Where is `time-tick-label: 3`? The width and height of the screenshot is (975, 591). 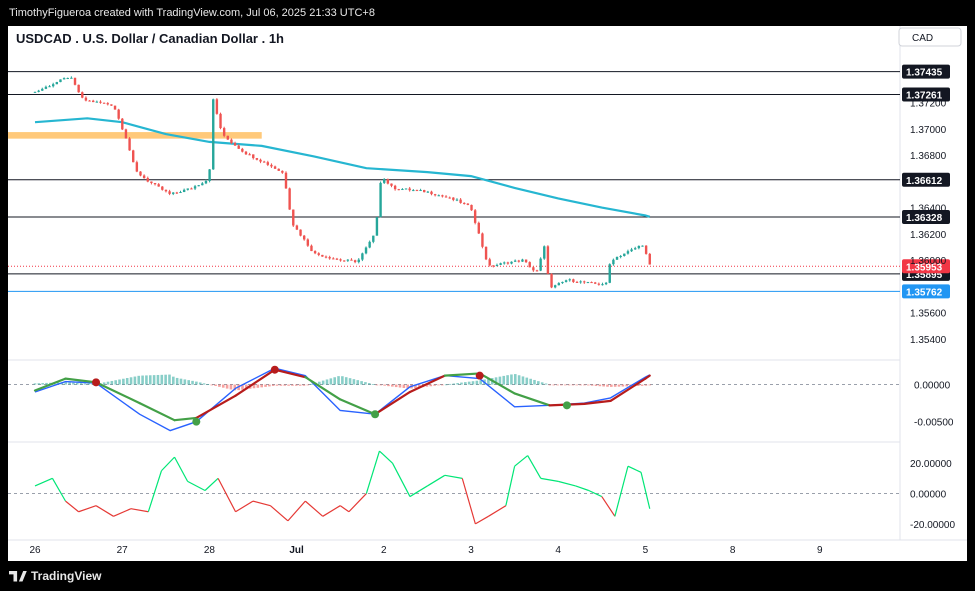 time-tick-label: 3 is located at coordinates (471, 550).